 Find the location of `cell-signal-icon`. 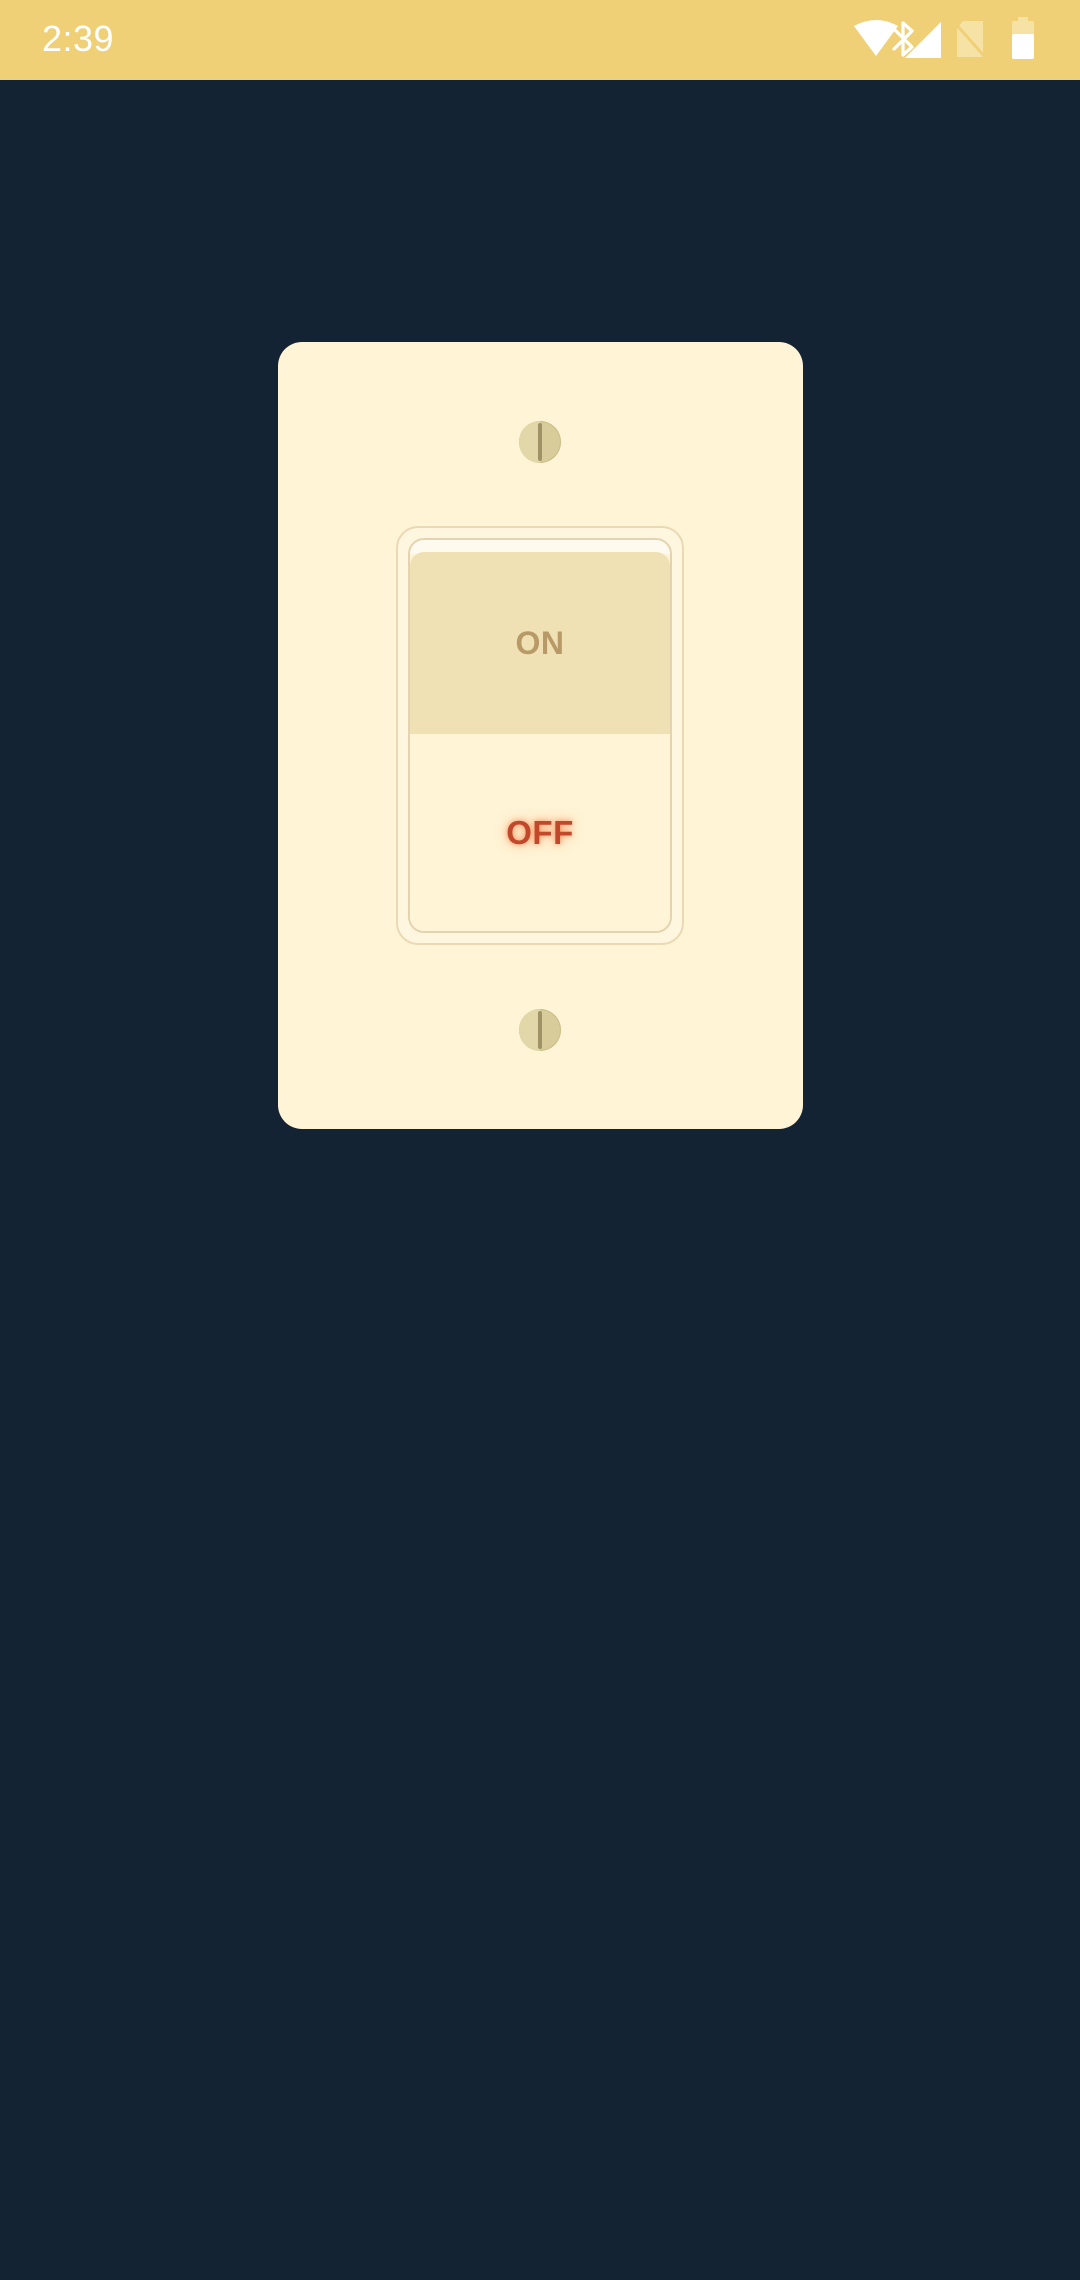

cell-signal-icon is located at coordinates (923, 40).